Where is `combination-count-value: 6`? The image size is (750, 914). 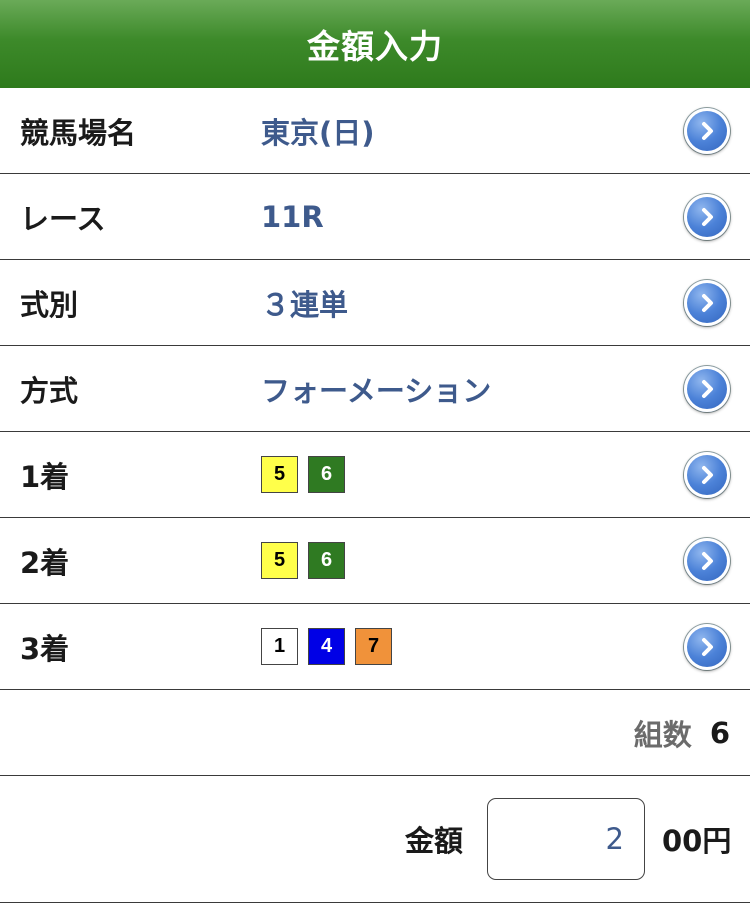 combination-count-value: 6 is located at coordinates (719, 732).